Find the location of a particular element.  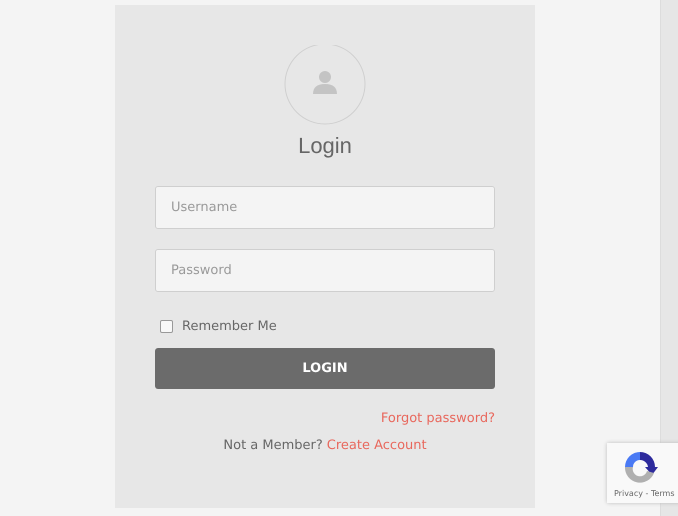

login-title: Login is located at coordinates (325, 146).